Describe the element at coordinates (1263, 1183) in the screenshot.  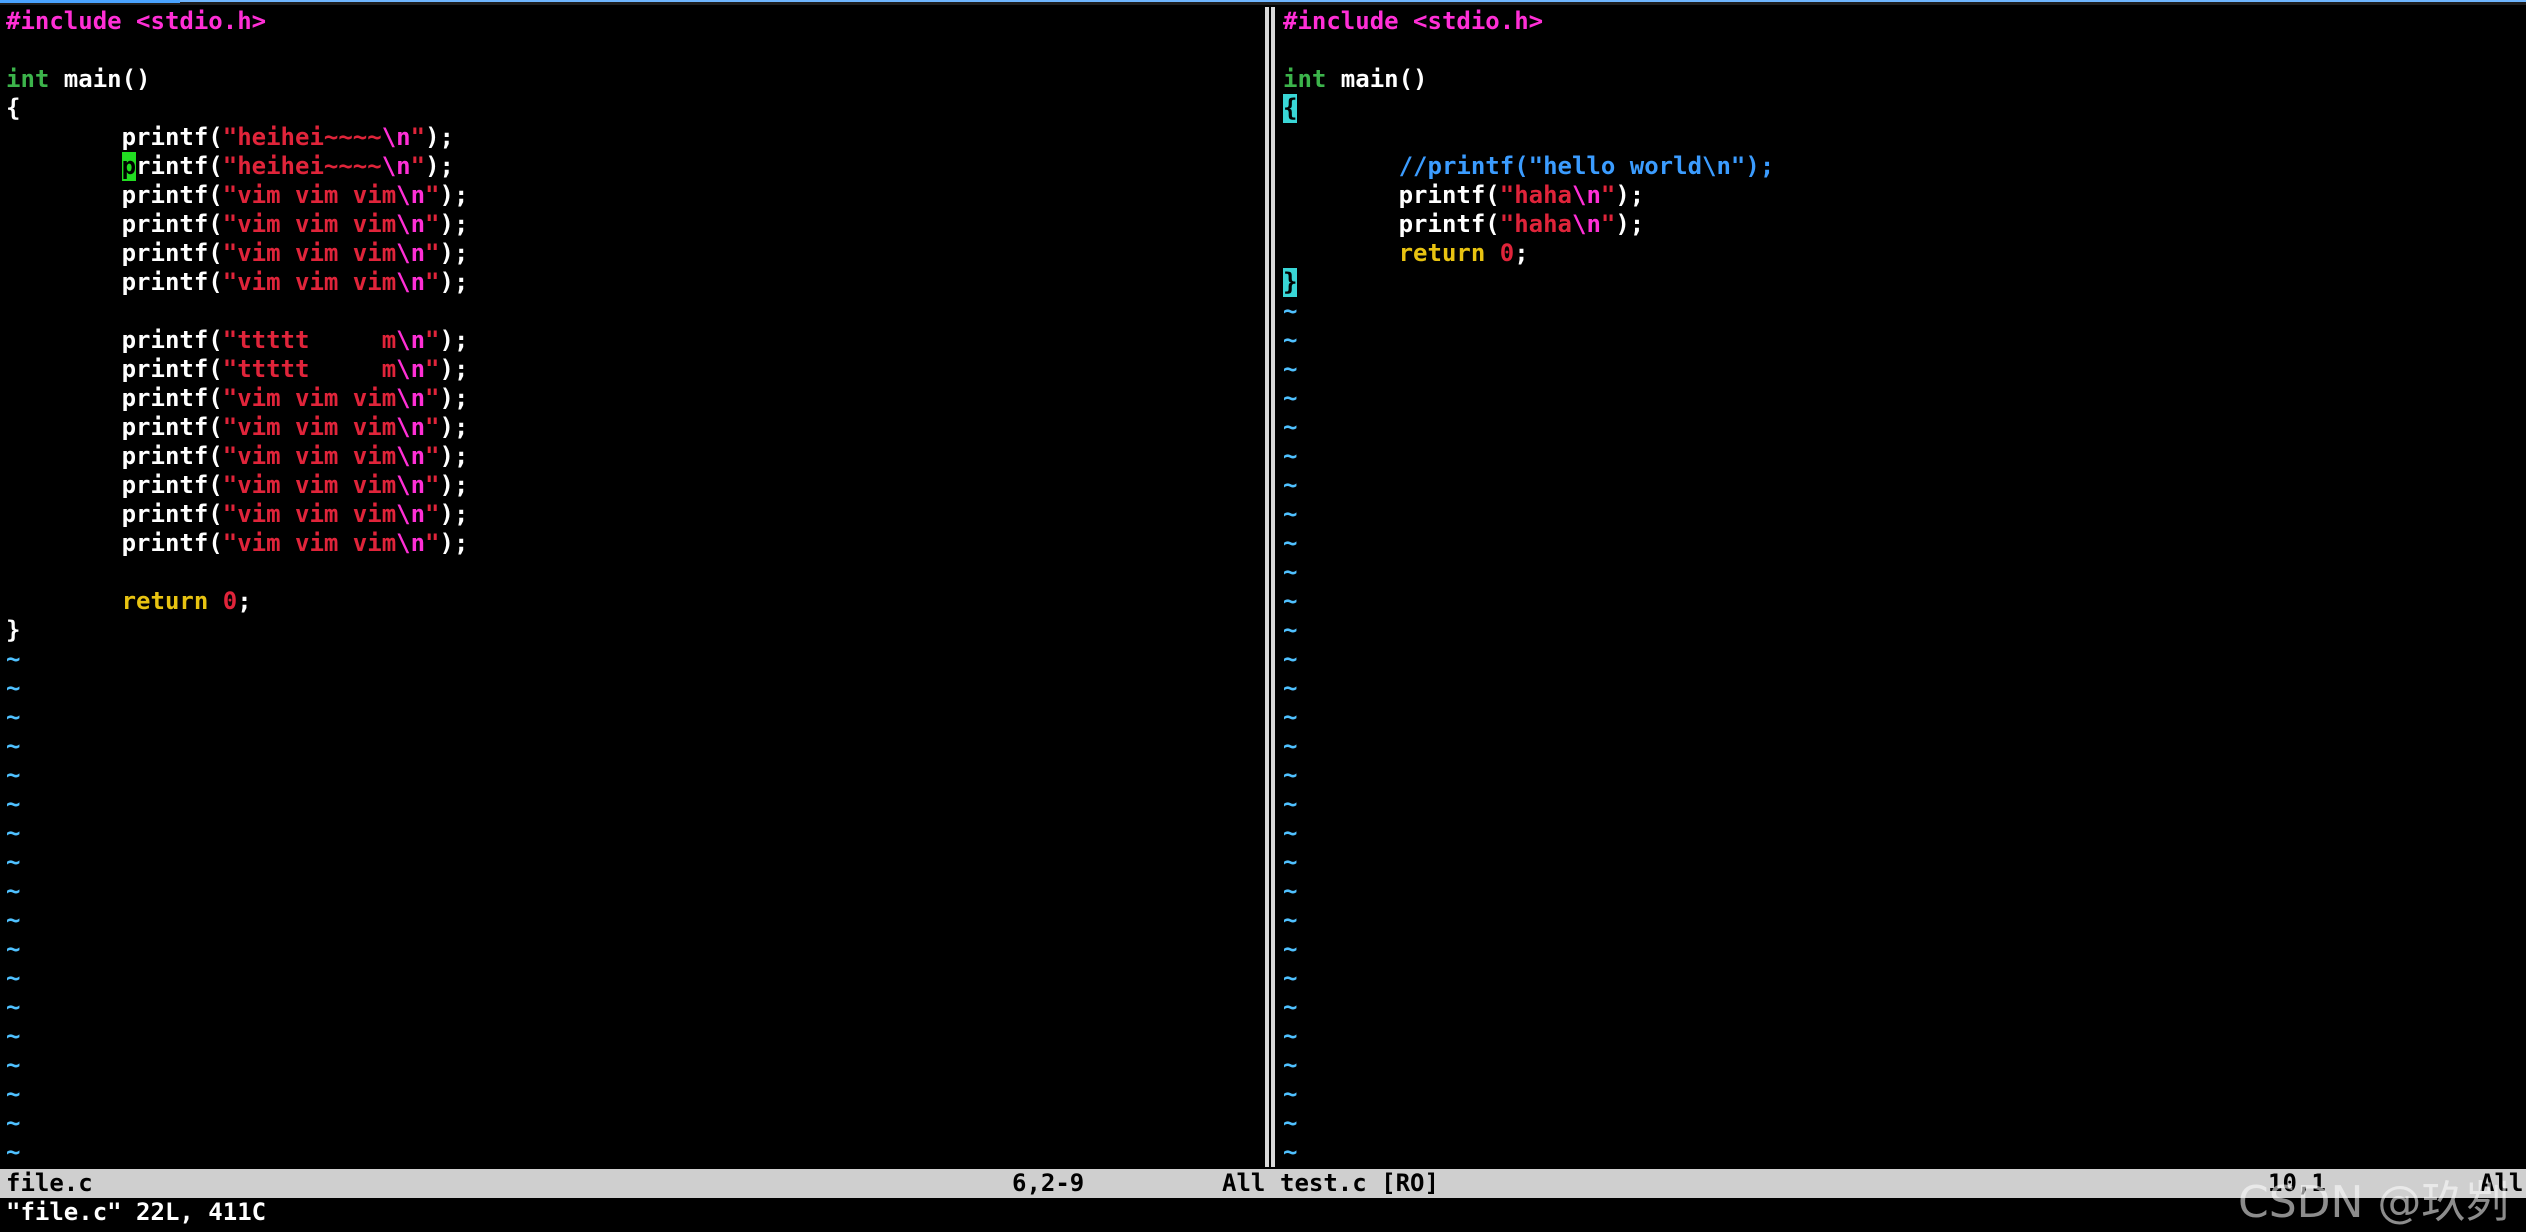
I see `status-line: file.c 6,2-9 All test.c [RO] 10,1 All` at that location.